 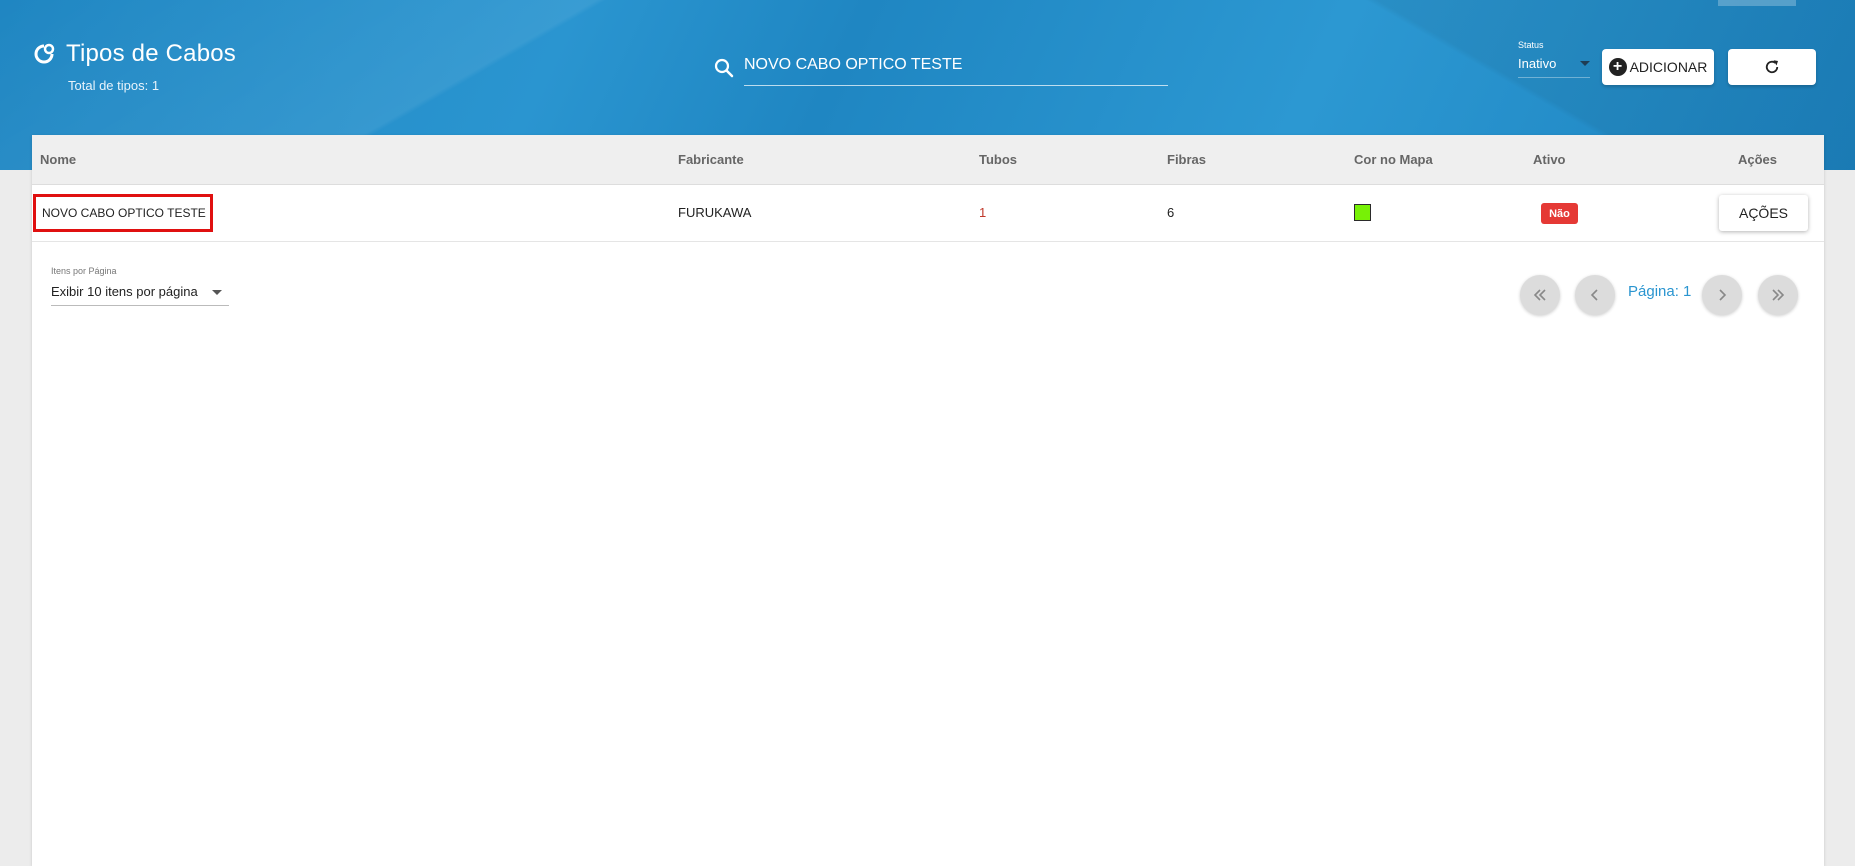 I want to click on current-page-label: Página: 1, so click(x=1660, y=291).